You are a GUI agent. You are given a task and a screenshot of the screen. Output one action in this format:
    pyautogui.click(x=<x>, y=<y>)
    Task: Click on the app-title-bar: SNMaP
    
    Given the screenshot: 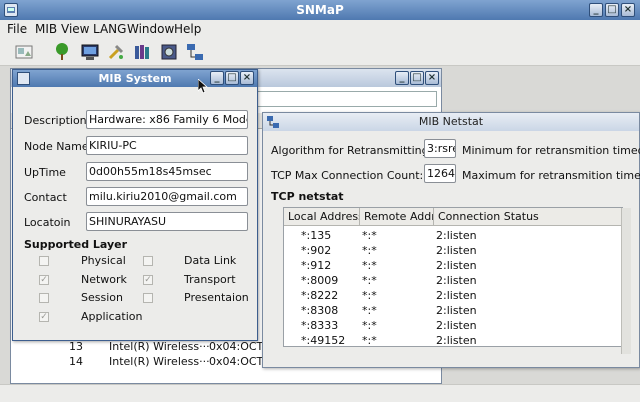 What is the action you would take?
    pyautogui.click(x=320, y=10)
    